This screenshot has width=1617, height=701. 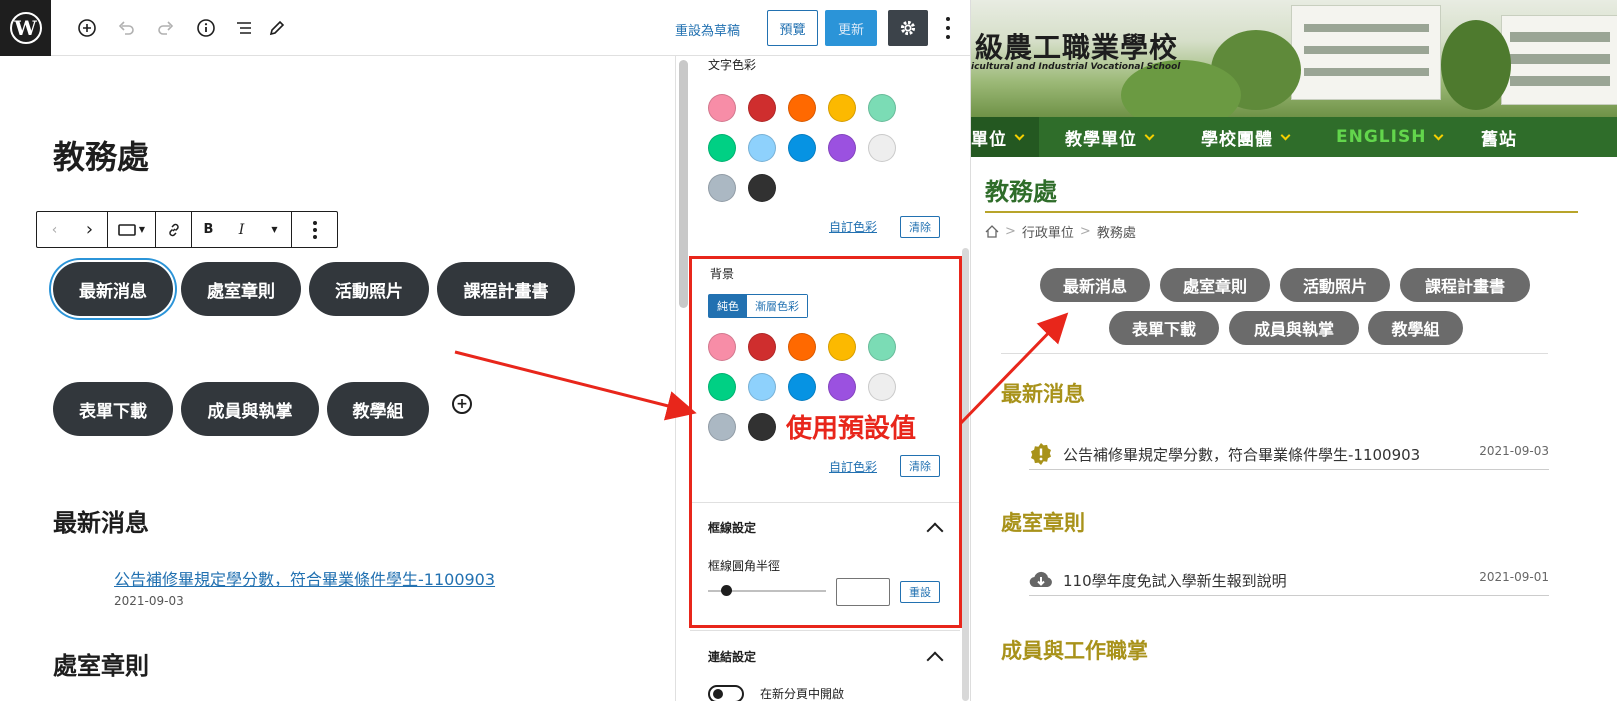 I want to click on block-options-button, so click(x=314, y=229).